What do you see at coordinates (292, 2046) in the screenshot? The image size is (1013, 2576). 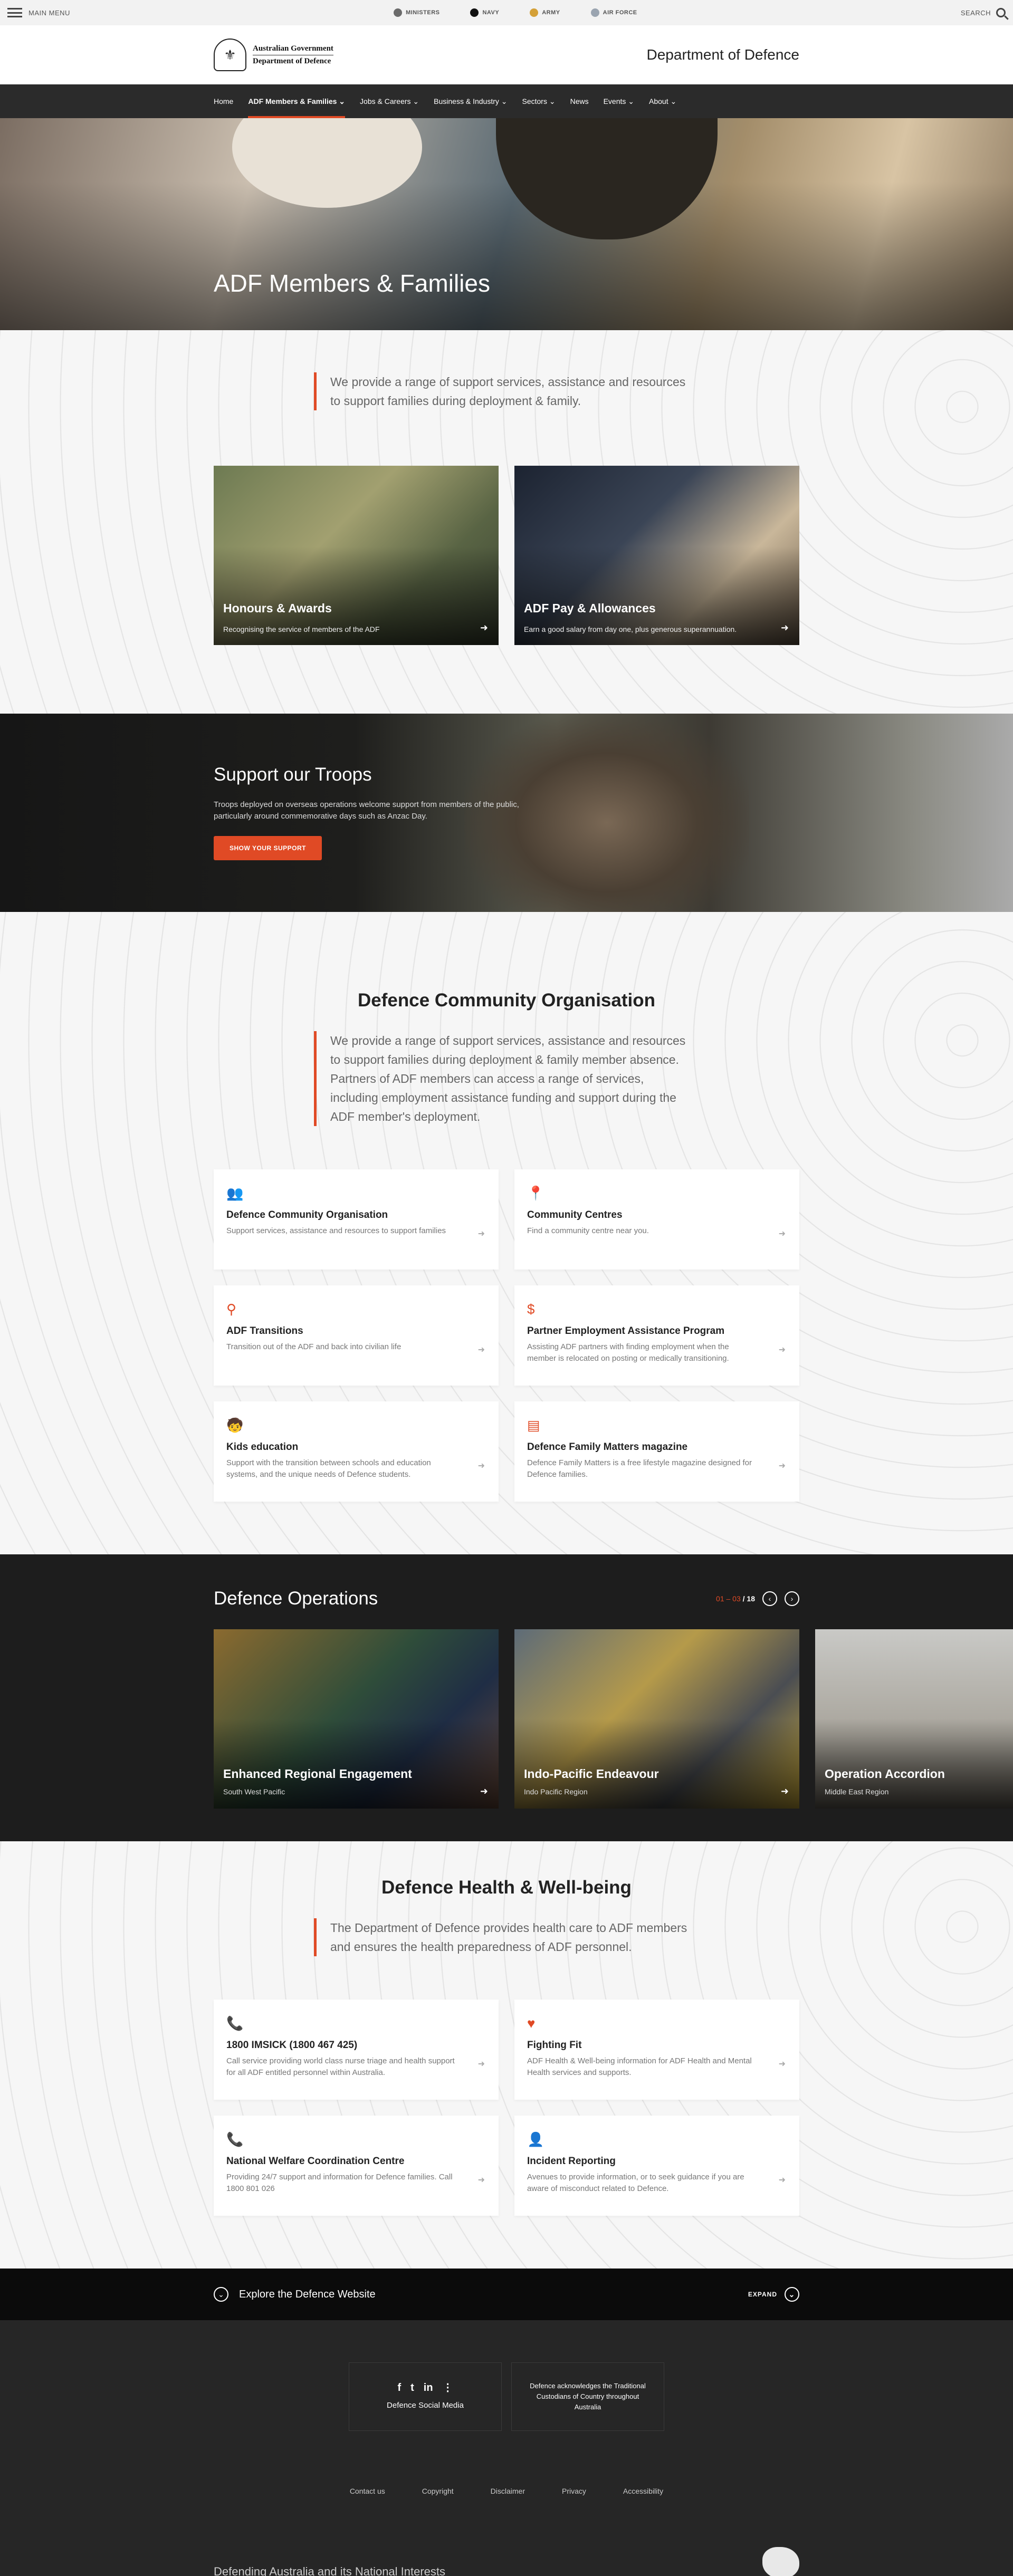 I see `card-title: 1800 IMSICK (1800 467 425)` at bounding box center [292, 2046].